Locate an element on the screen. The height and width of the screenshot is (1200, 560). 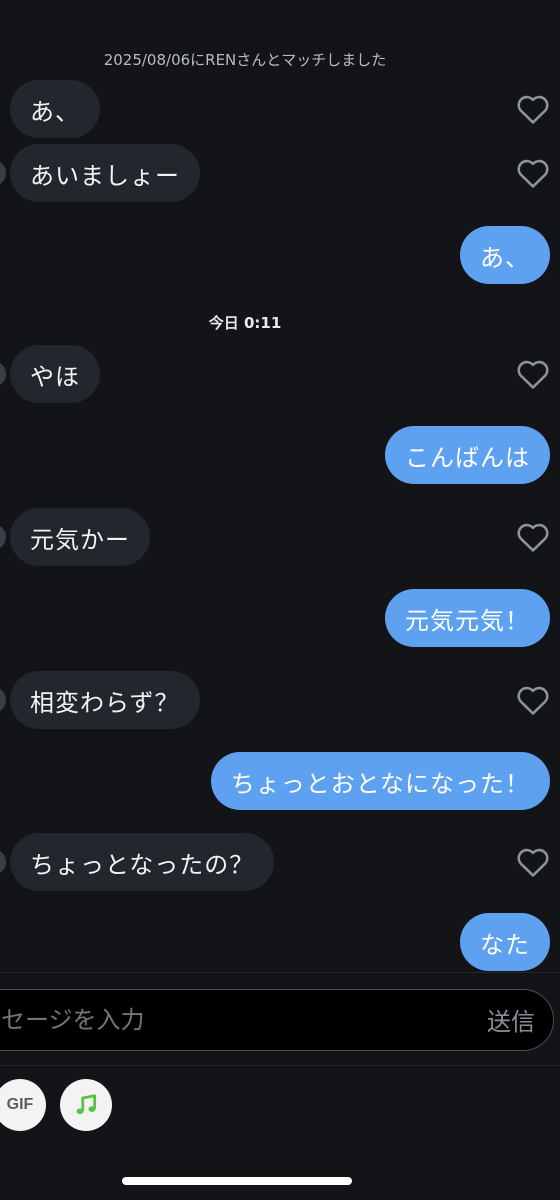
message-bubble-incoming: 相変わらず？ is located at coordinates (105, 700).